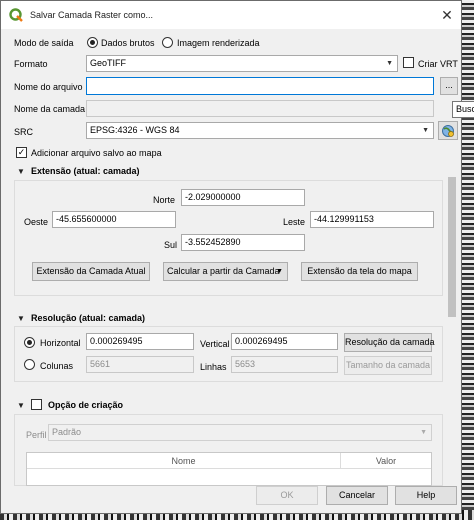 Image resolution: width=474 pixels, height=520 pixels. Describe the element at coordinates (67, 432) in the screenshot. I see `profile-value: Padrão` at that location.